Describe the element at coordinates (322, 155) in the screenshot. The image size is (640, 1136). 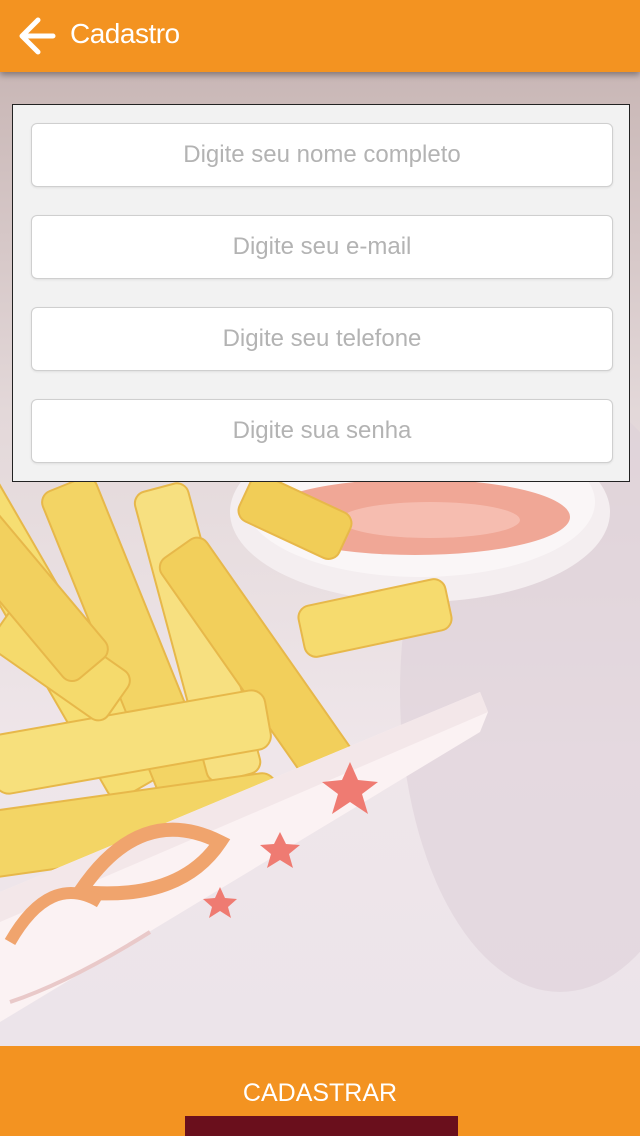
I see `full-name-field` at that location.